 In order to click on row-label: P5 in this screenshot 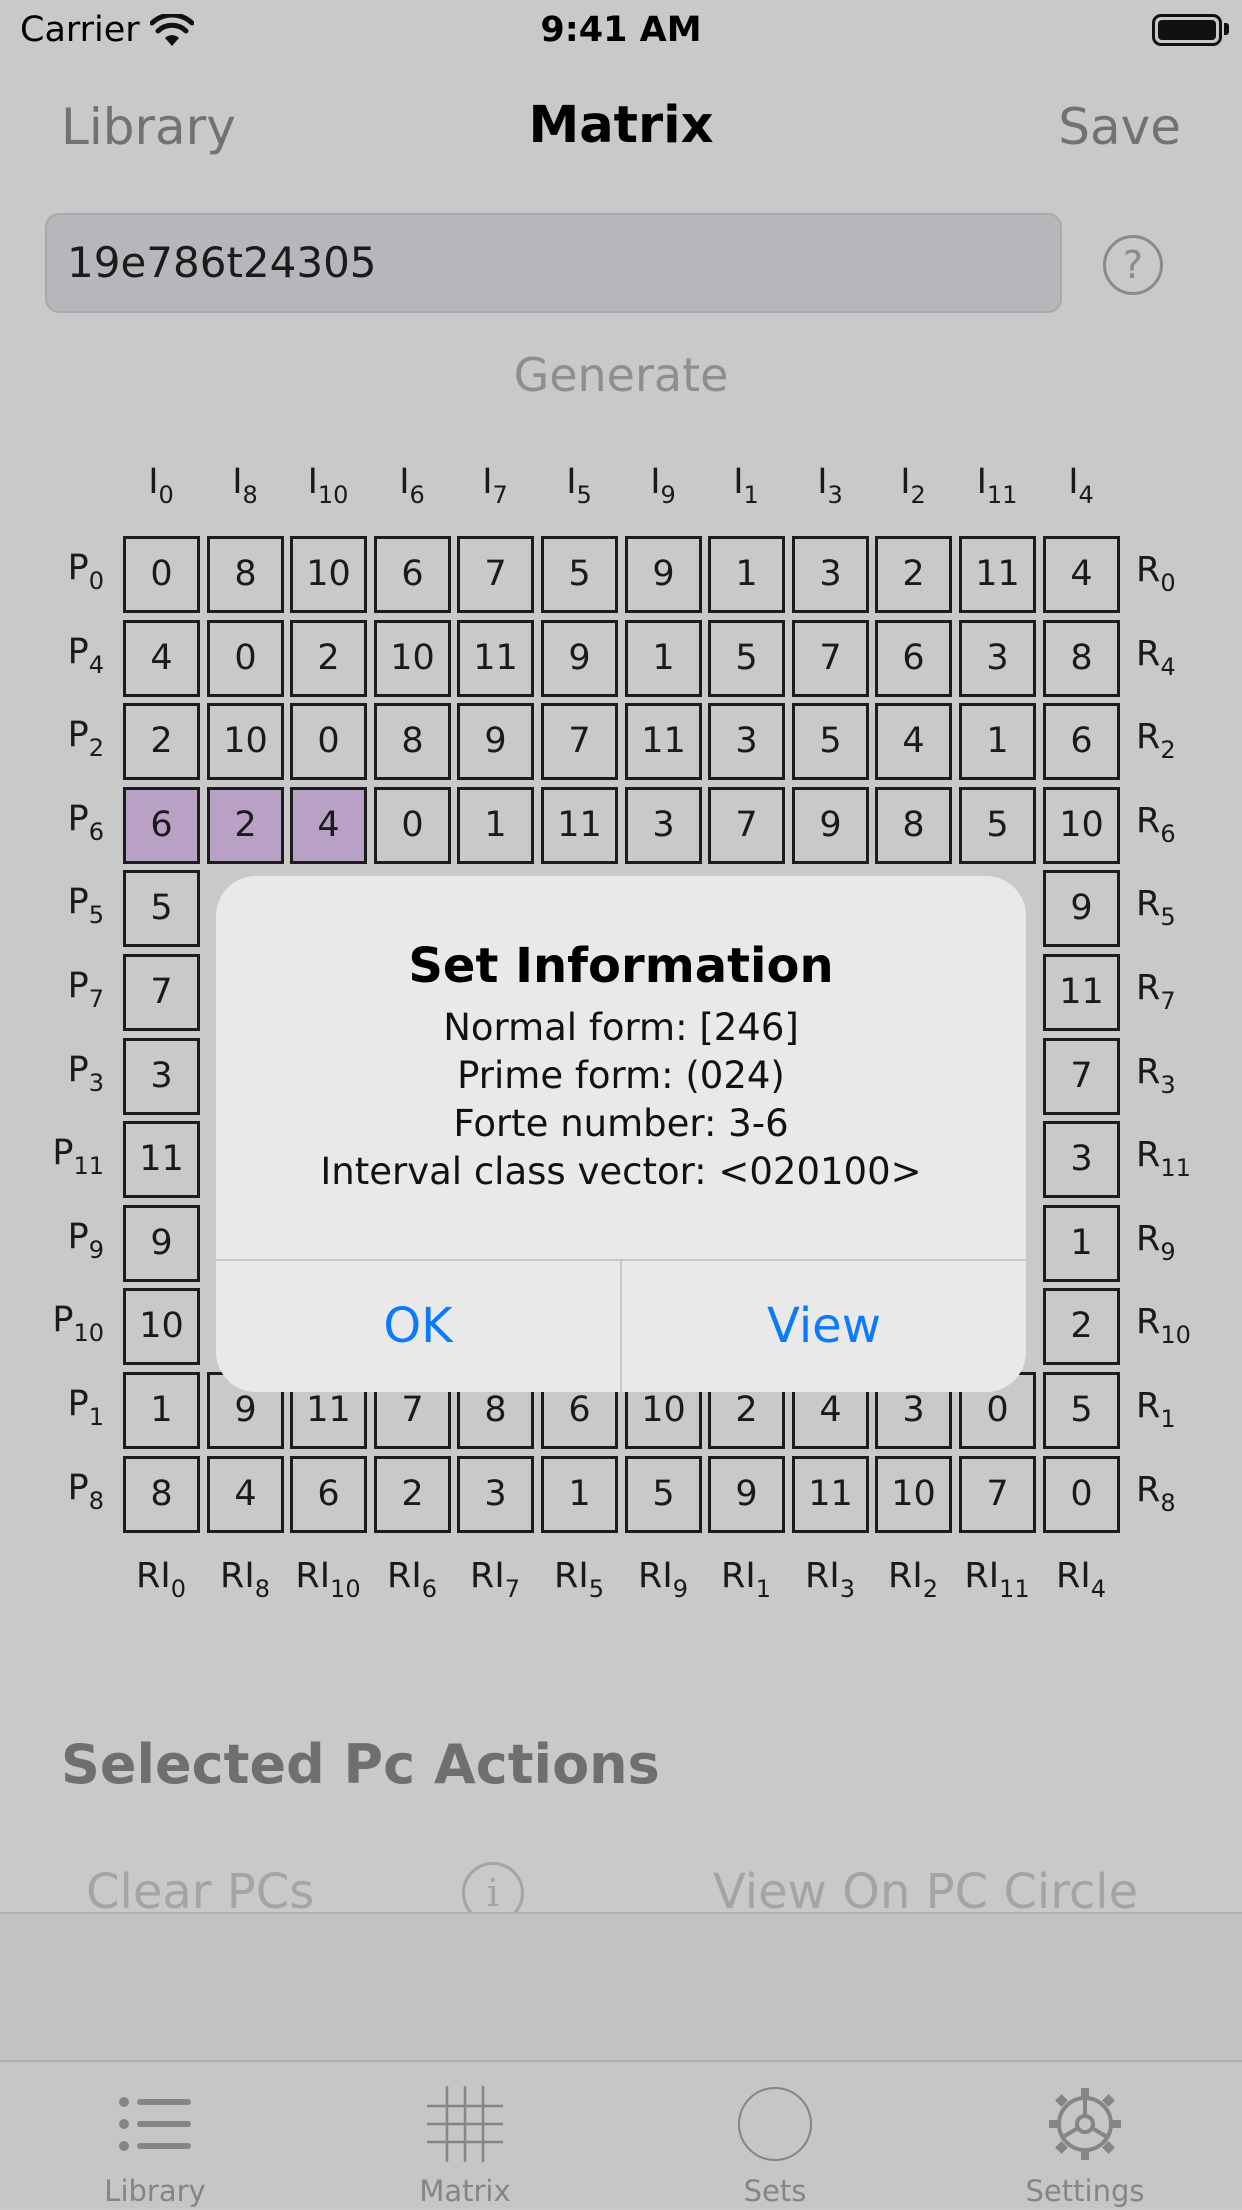, I will do `click(85, 905)`.